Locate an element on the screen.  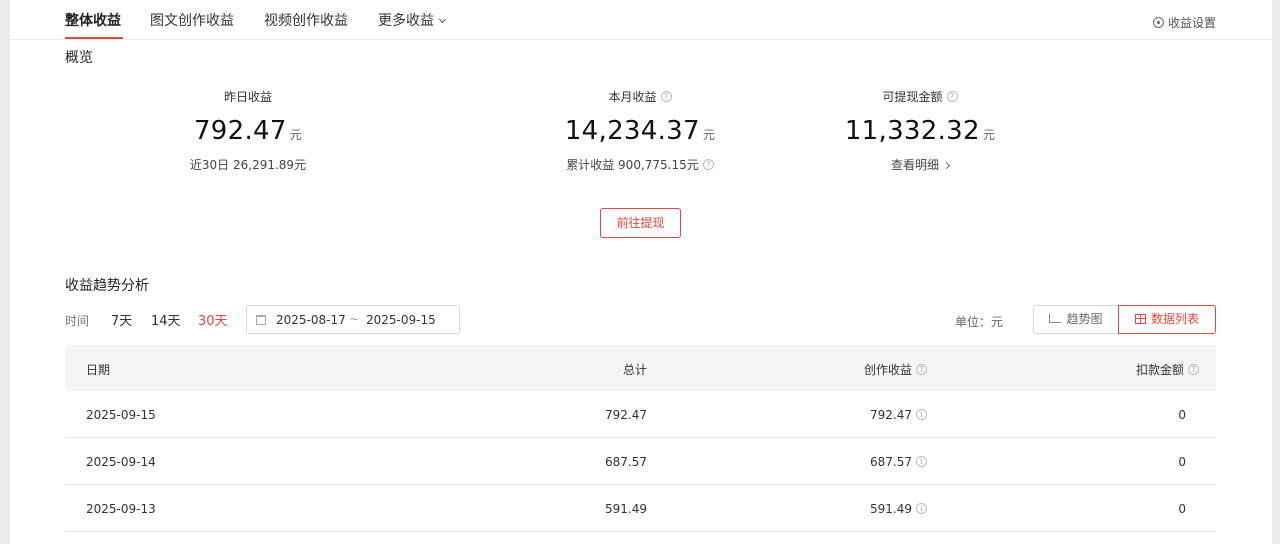
stat-withdrawable-label: 可提现金额 is located at coordinates (912, 97).